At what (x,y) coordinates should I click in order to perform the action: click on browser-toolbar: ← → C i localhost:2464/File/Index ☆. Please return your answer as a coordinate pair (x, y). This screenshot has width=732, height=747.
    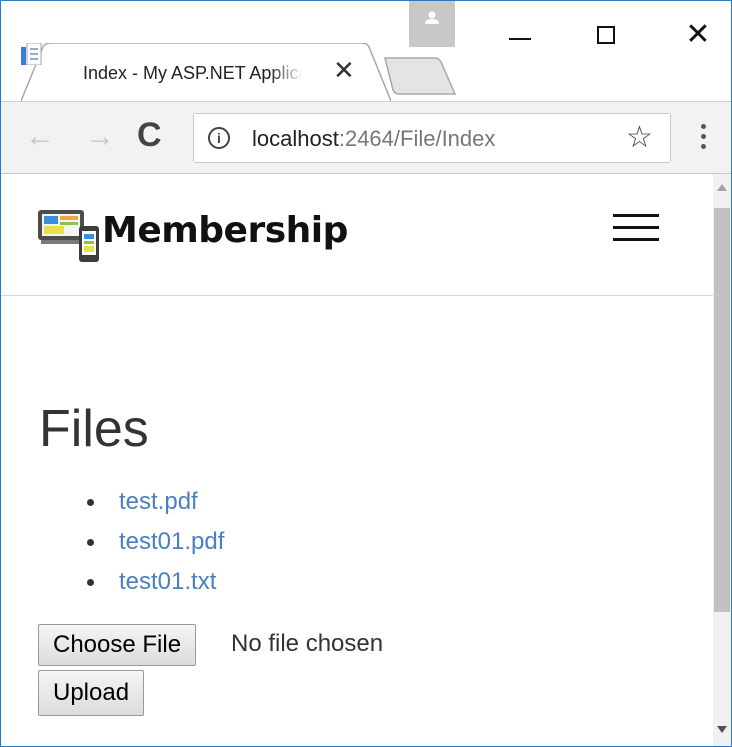
    Looking at the image, I should click on (366, 137).